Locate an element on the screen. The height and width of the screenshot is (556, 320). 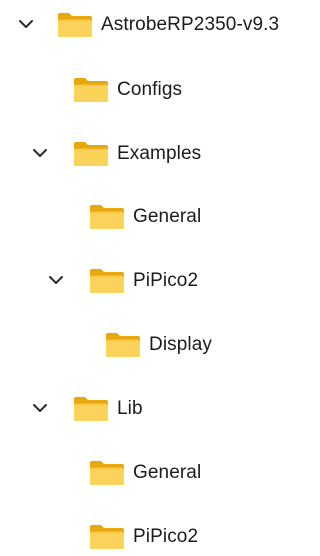
tree-item-label: Display is located at coordinates (180, 344).